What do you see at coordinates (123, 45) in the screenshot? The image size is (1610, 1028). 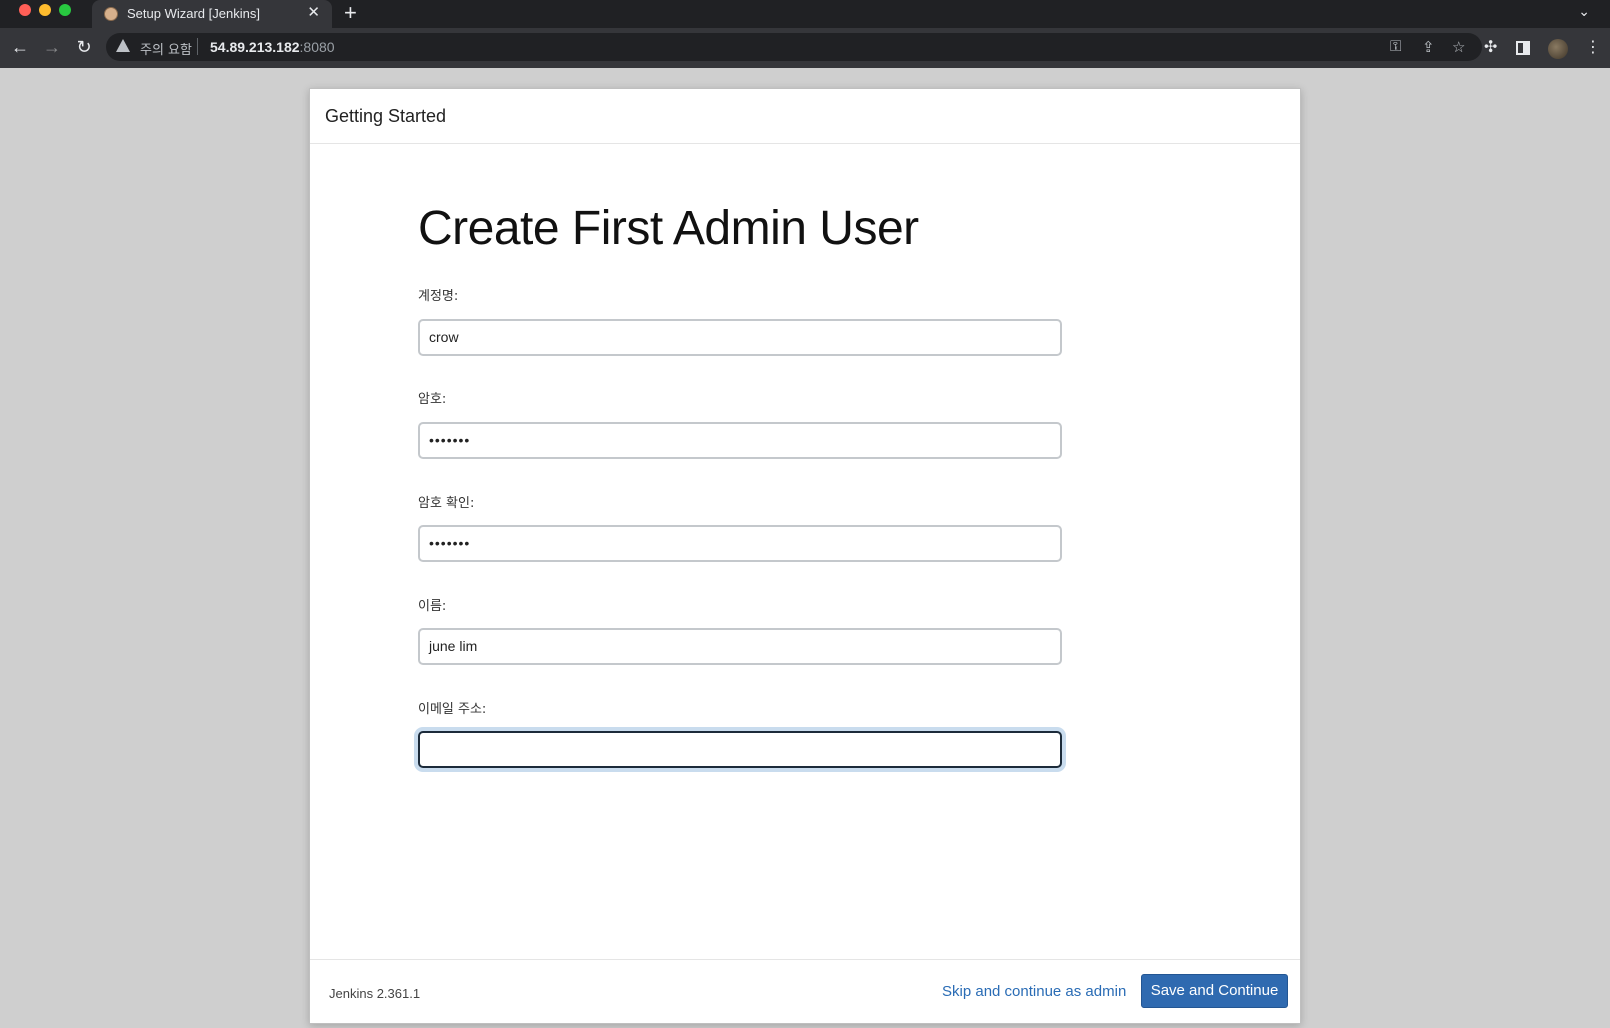 I see `warning-icon` at bounding box center [123, 45].